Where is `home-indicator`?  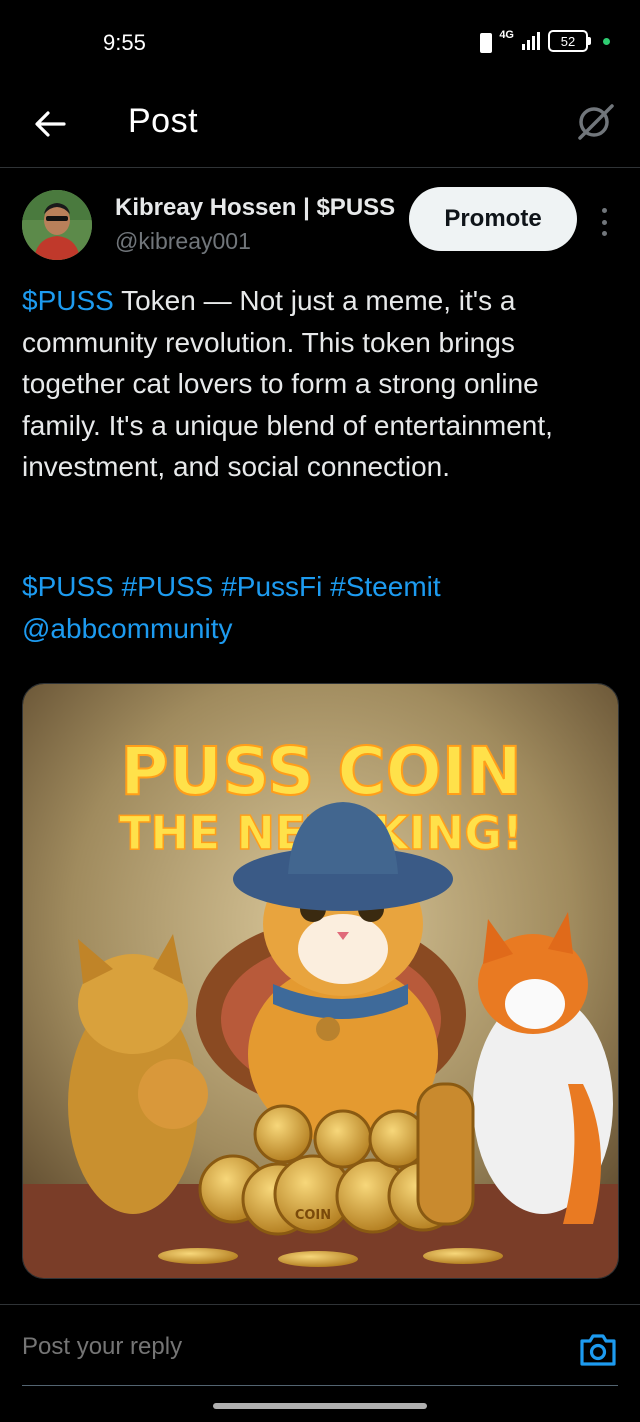 home-indicator is located at coordinates (320, 1406).